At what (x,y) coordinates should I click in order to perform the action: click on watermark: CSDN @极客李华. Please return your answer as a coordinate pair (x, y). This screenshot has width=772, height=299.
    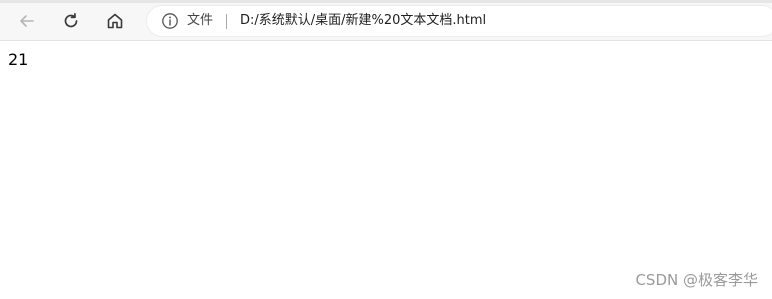
    Looking at the image, I should click on (696, 280).